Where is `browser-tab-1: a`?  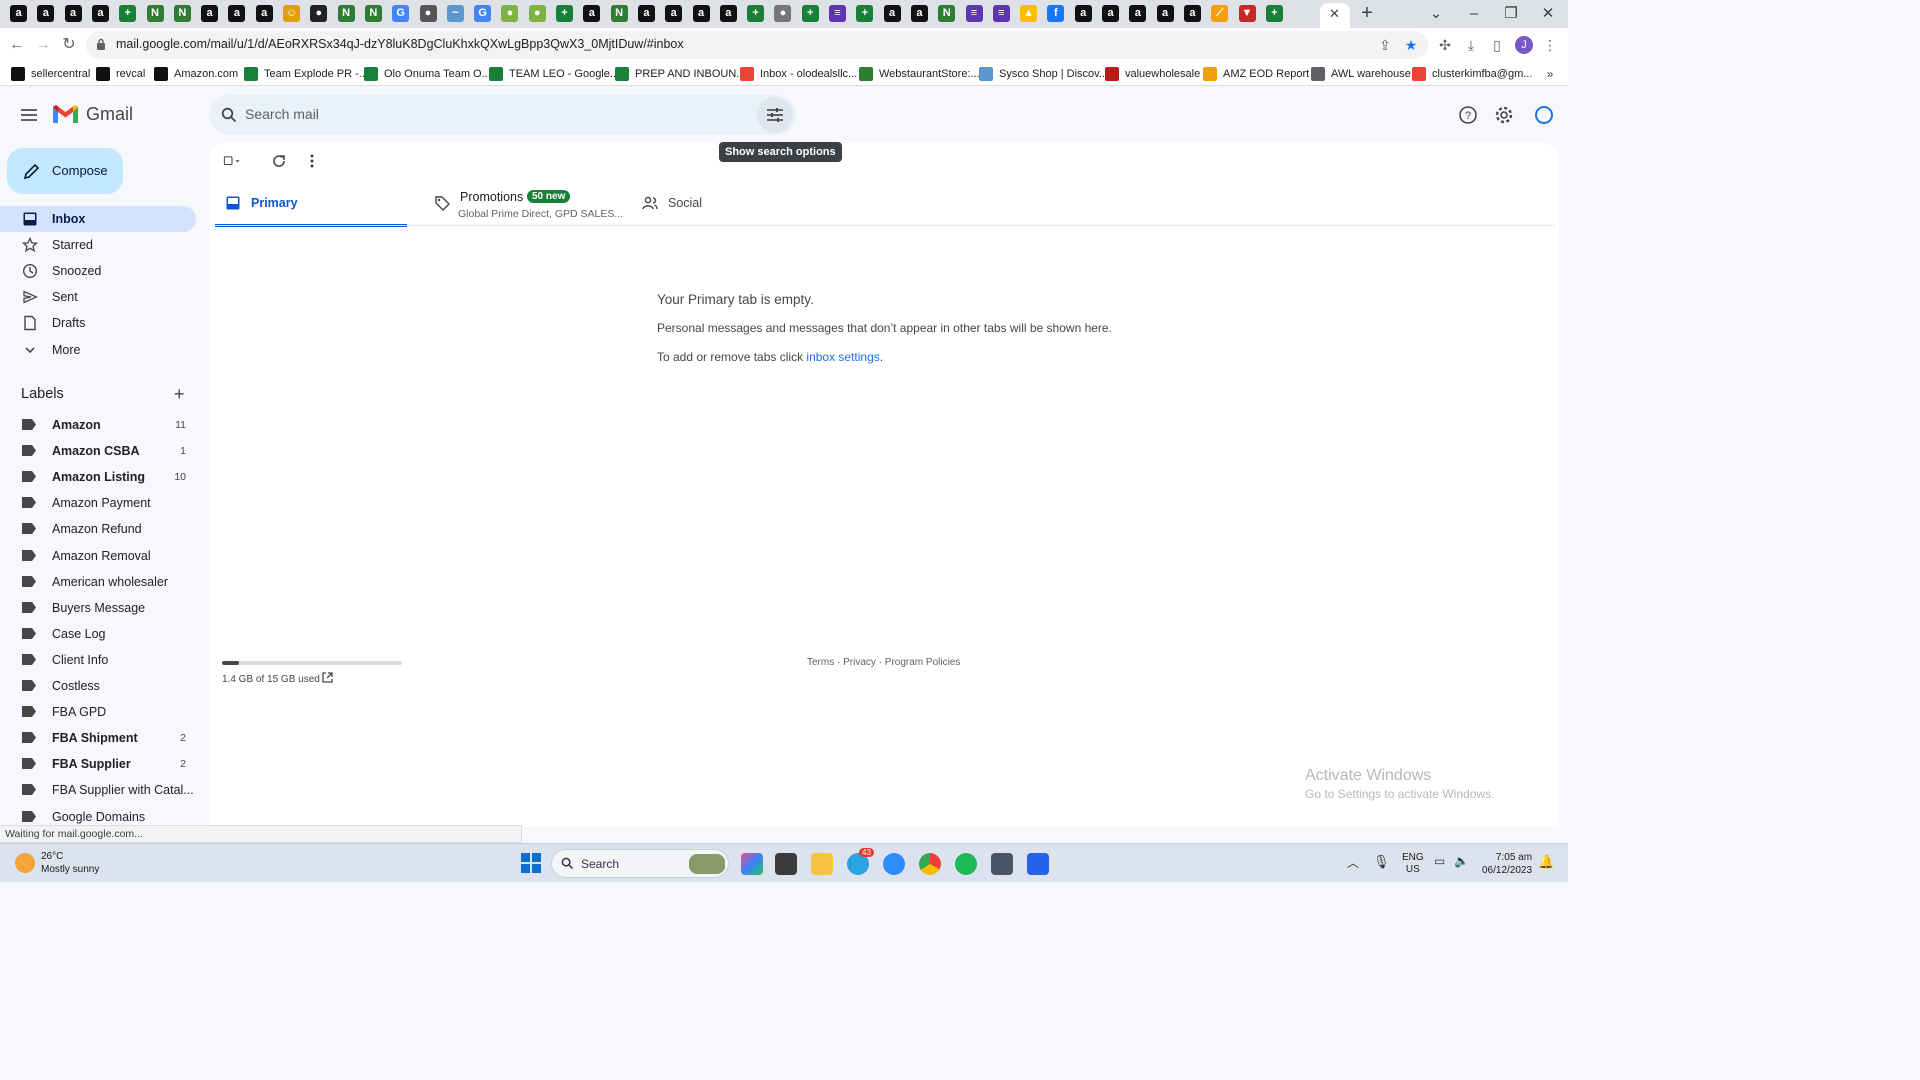
browser-tab-1: a is located at coordinates (18, 13).